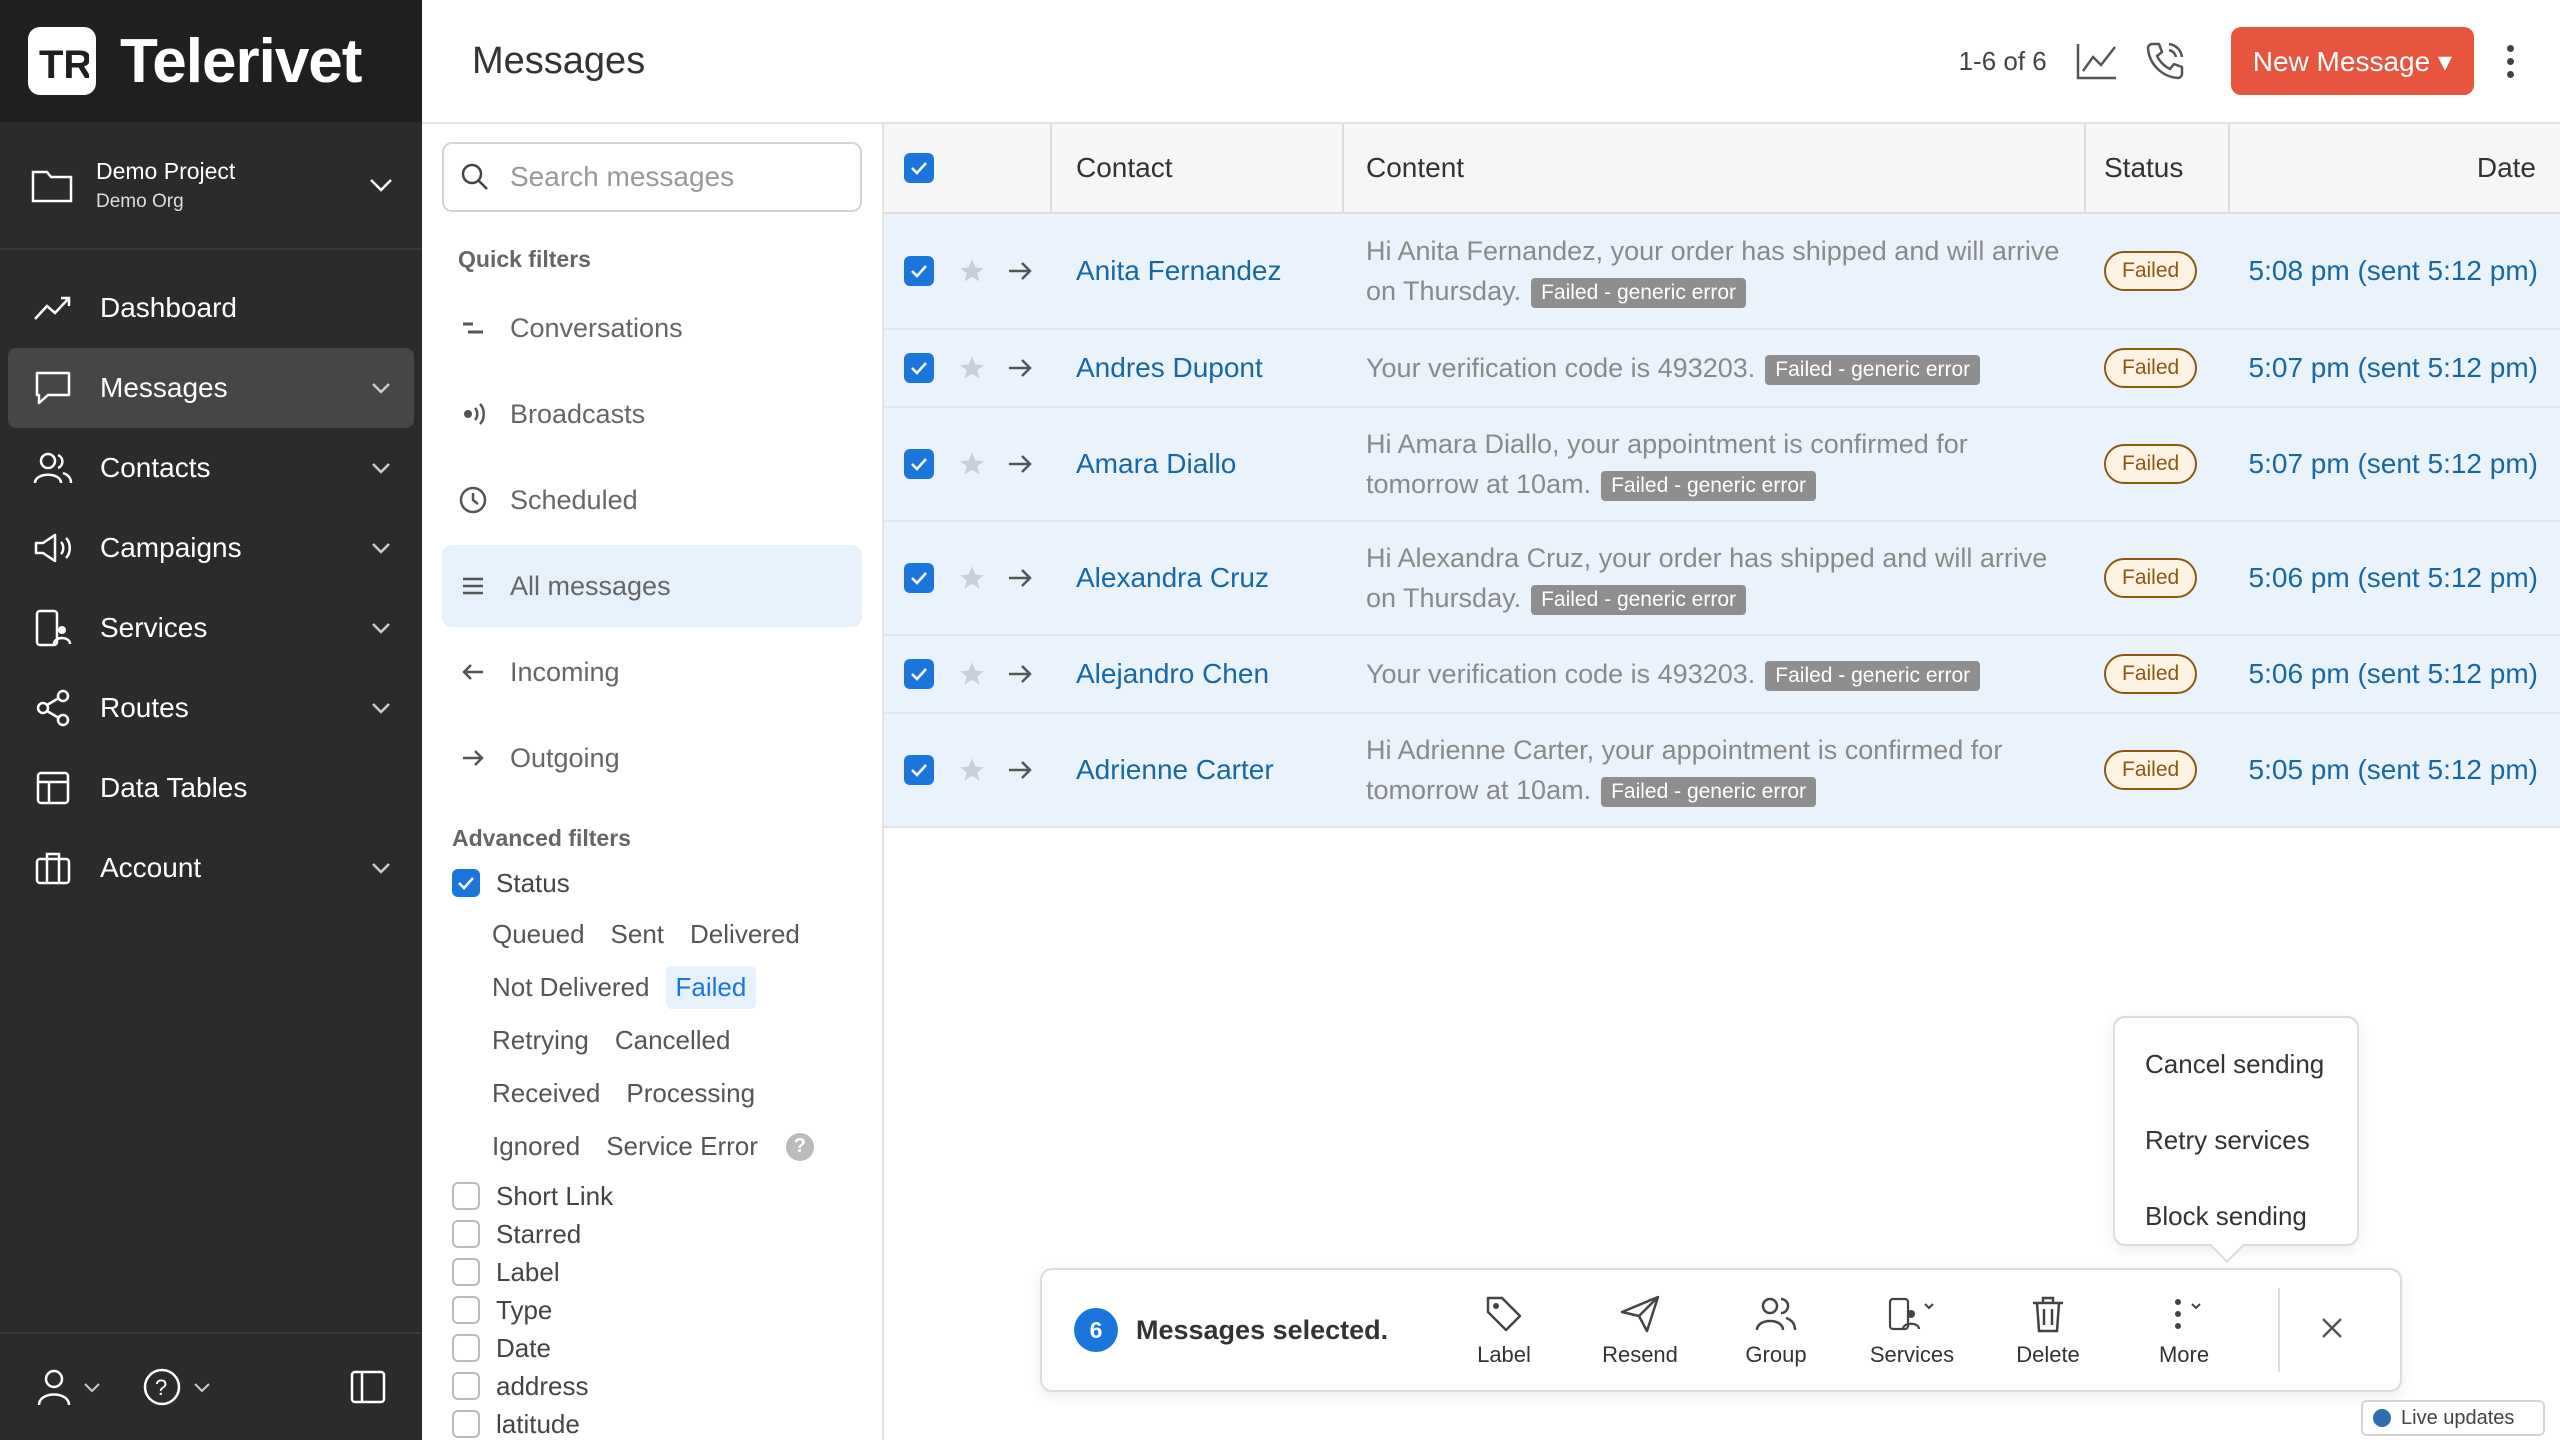 This screenshot has height=1440, width=2560. I want to click on quick-filter-incoming: Incoming, so click(652, 672).